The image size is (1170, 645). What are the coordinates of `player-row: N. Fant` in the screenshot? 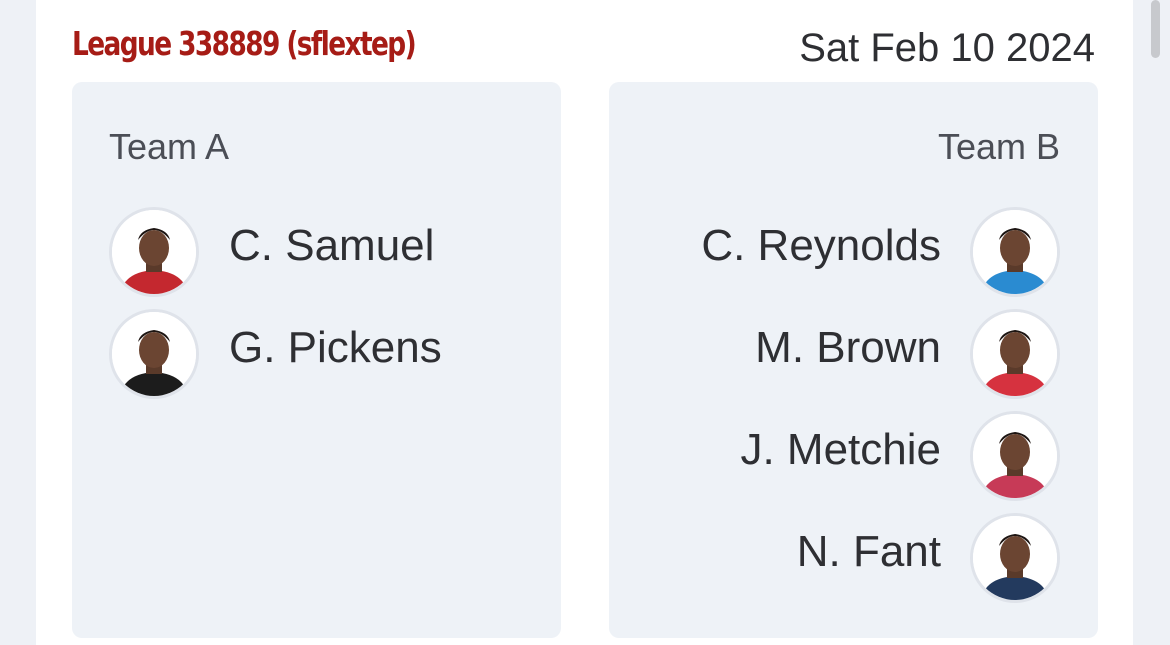 It's located at (853, 558).